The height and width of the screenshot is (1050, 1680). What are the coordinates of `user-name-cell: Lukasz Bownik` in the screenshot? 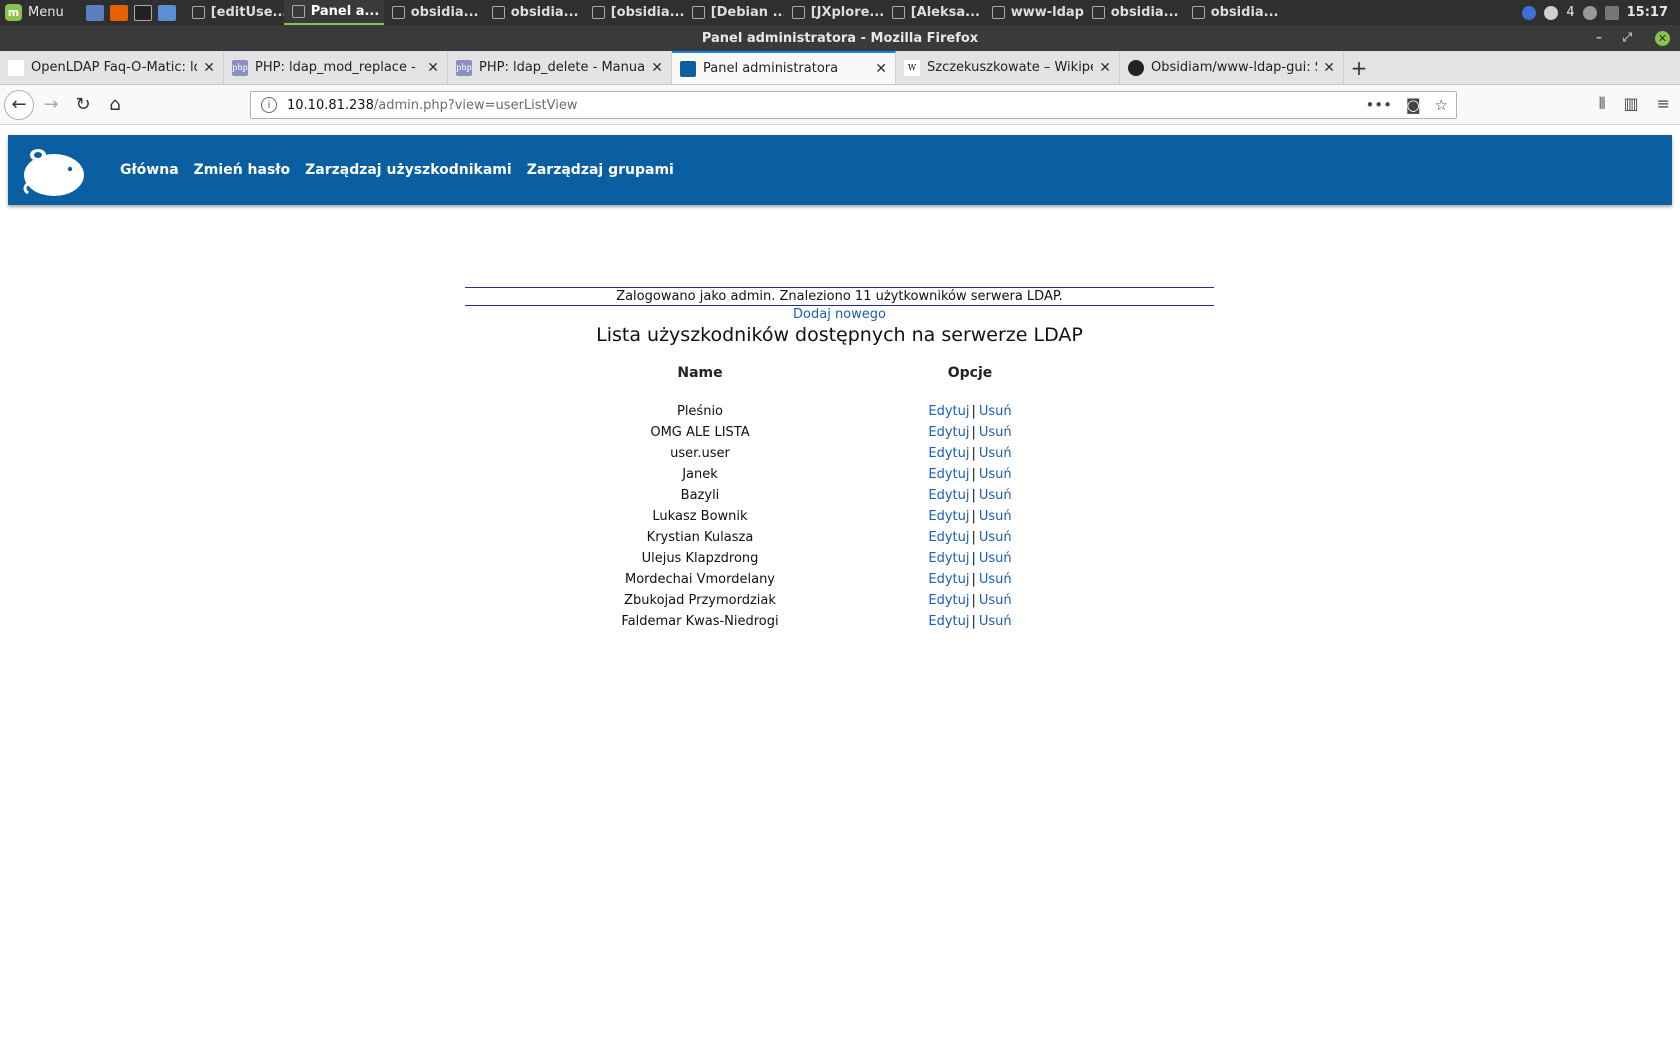 It's located at (700, 516).